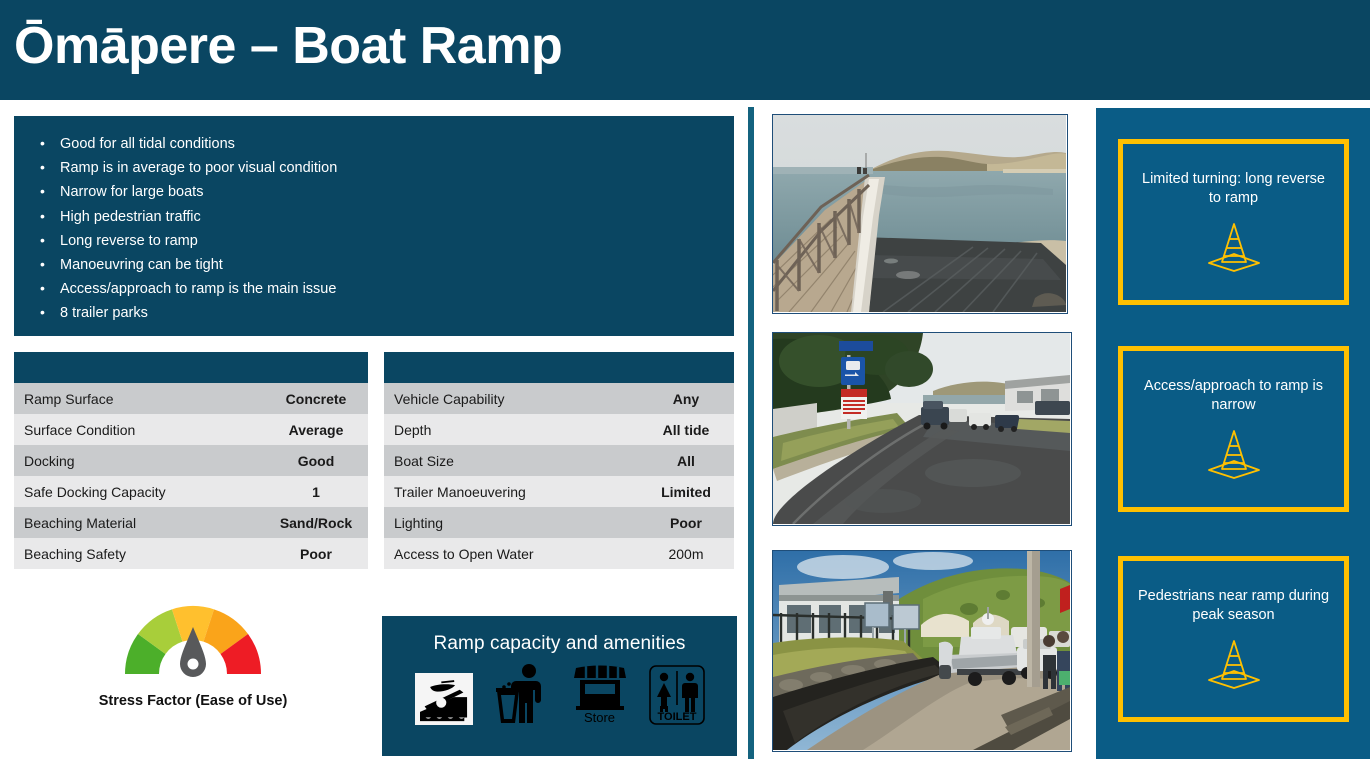 This screenshot has height=767, width=1370. I want to click on amenity-toilet: TOILET, so click(676, 695).